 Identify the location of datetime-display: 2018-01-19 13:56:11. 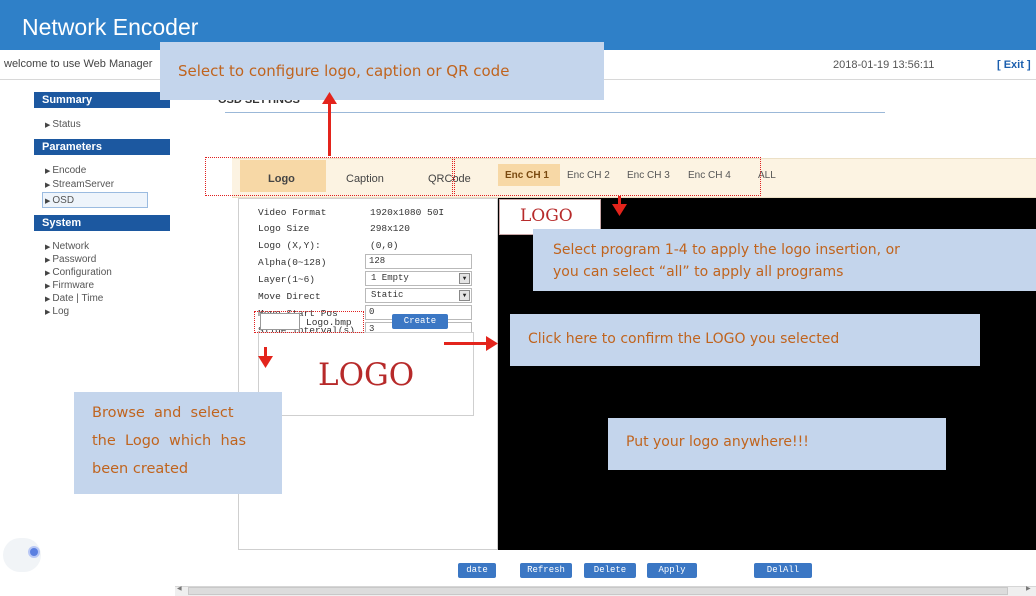
(884, 65).